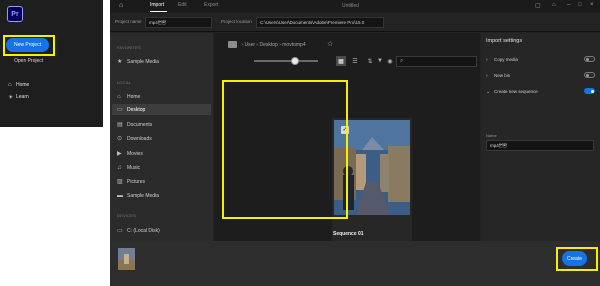 The width and height of the screenshot is (600, 286). I want to click on pictures-icon: ▨, so click(120, 182).